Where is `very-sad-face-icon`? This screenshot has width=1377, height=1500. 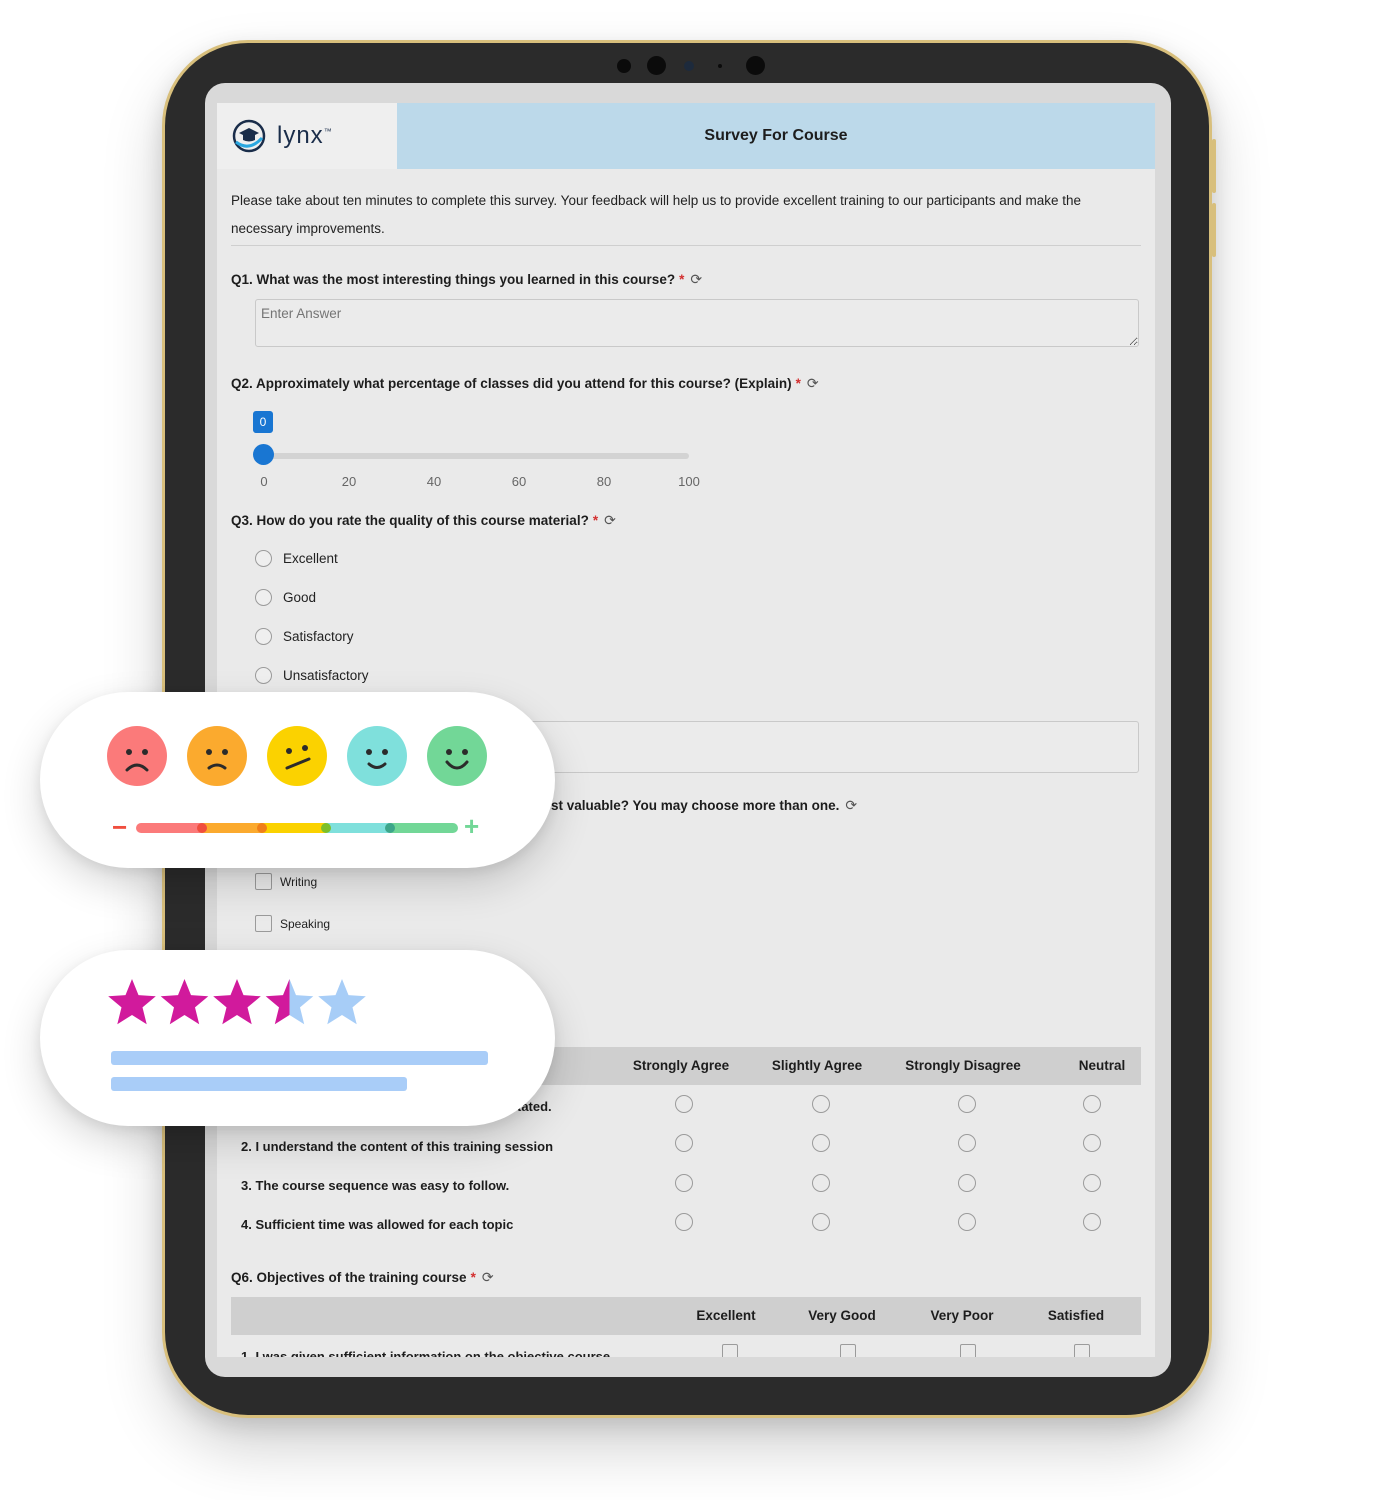 very-sad-face-icon is located at coordinates (137, 756).